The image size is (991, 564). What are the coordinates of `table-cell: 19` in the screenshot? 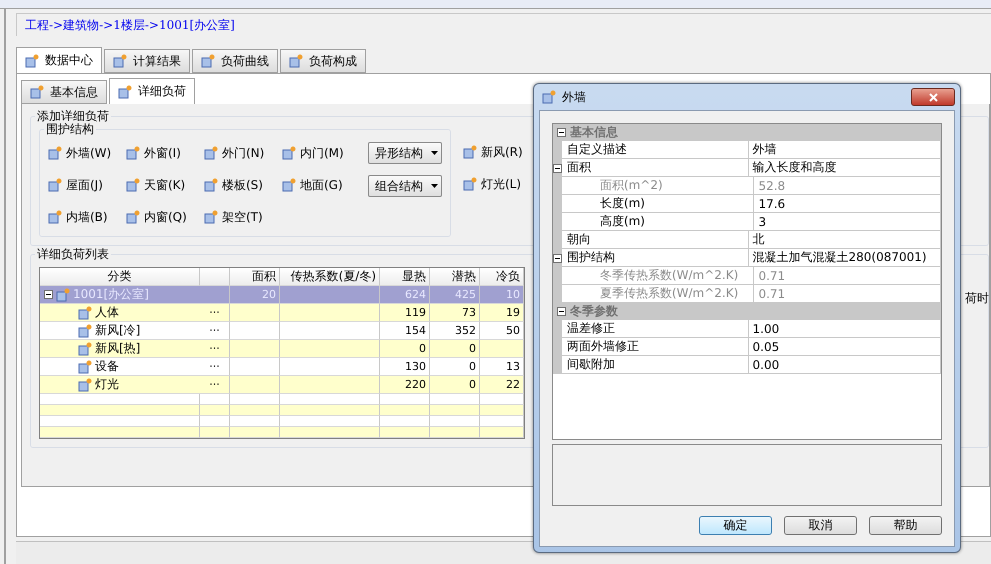 It's located at (502, 313).